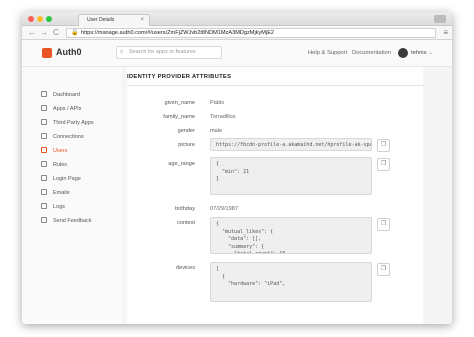 This screenshot has height=337, width=474. Describe the element at coordinates (44, 206) in the screenshot. I see `logs-icon` at that location.